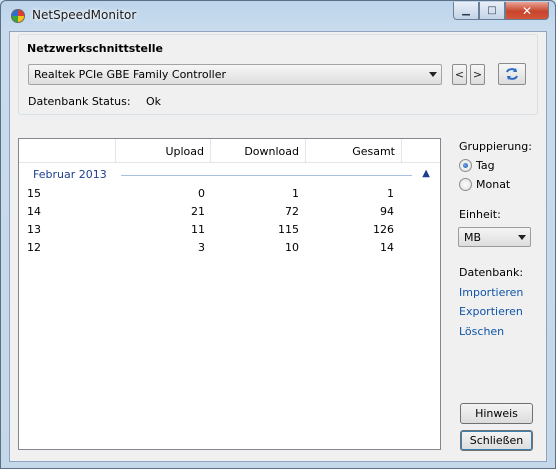  I want to click on table-header: Upload Download Gesamt, so click(229, 151).